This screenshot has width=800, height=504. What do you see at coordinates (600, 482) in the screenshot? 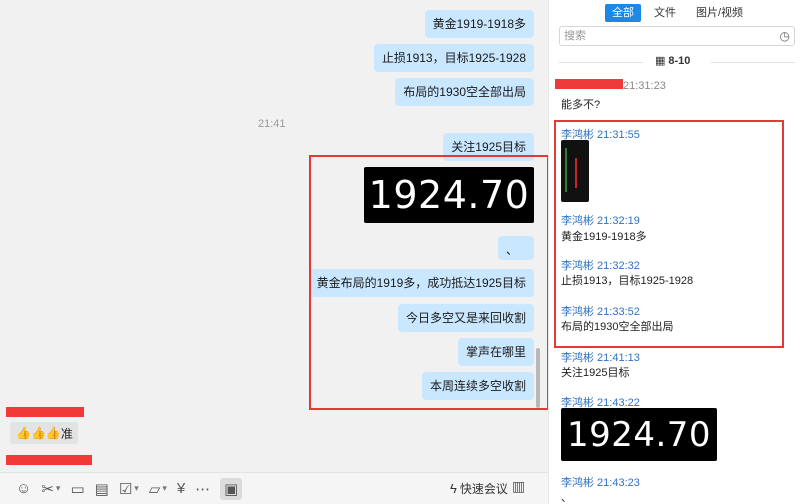
I see `history-sender: 李鸿彬 21:43:23` at bounding box center [600, 482].